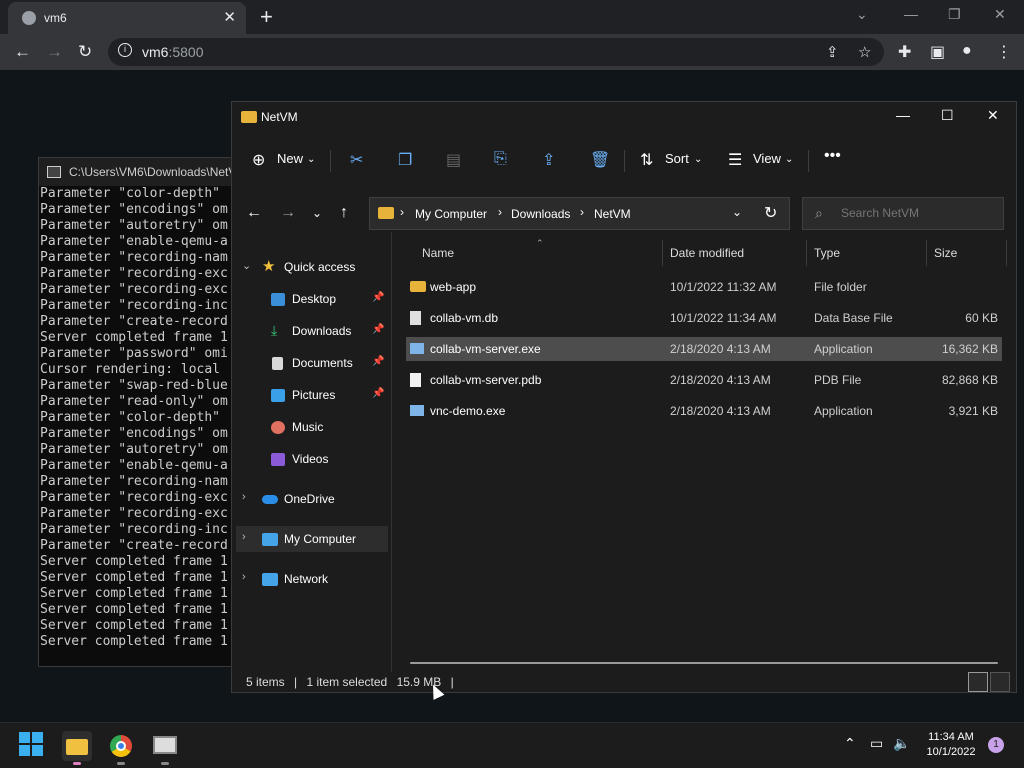 The width and height of the screenshot is (1024, 768). Describe the element at coordinates (600, 160) in the screenshot. I see `delete-icon: 🗑` at that location.